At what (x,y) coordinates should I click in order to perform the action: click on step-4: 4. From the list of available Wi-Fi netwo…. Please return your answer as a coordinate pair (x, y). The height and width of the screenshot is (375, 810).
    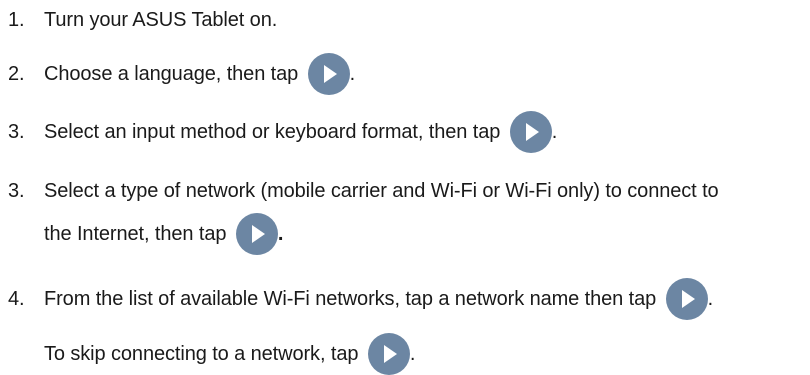
    Looking at the image, I should click on (407, 298).